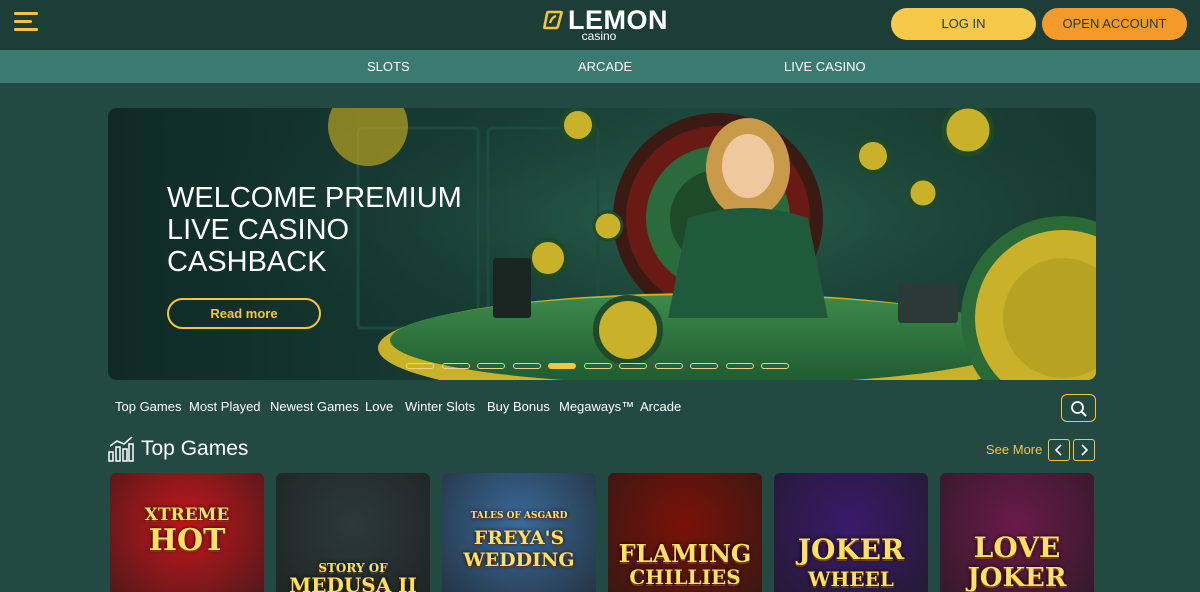 Image resolution: width=1200 pixels, height=592 pixels. I want to click on tab-arcade: Arcade, so click(660, 406).